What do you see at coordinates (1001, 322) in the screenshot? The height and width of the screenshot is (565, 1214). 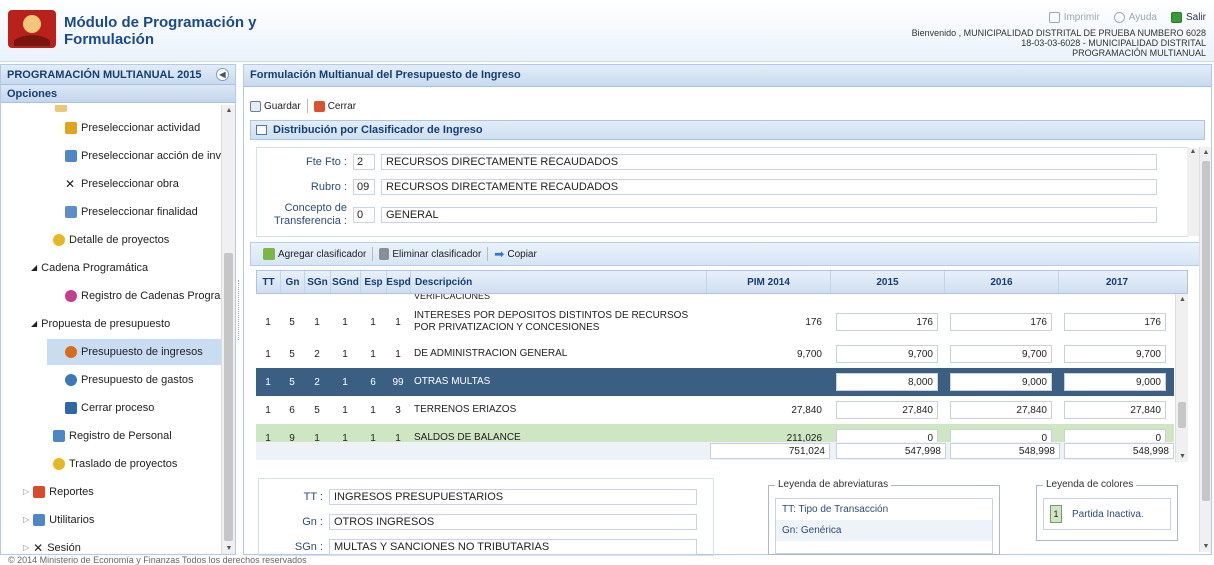 I see `amount-input-2016: 176` at bounding box center [1001, 322].